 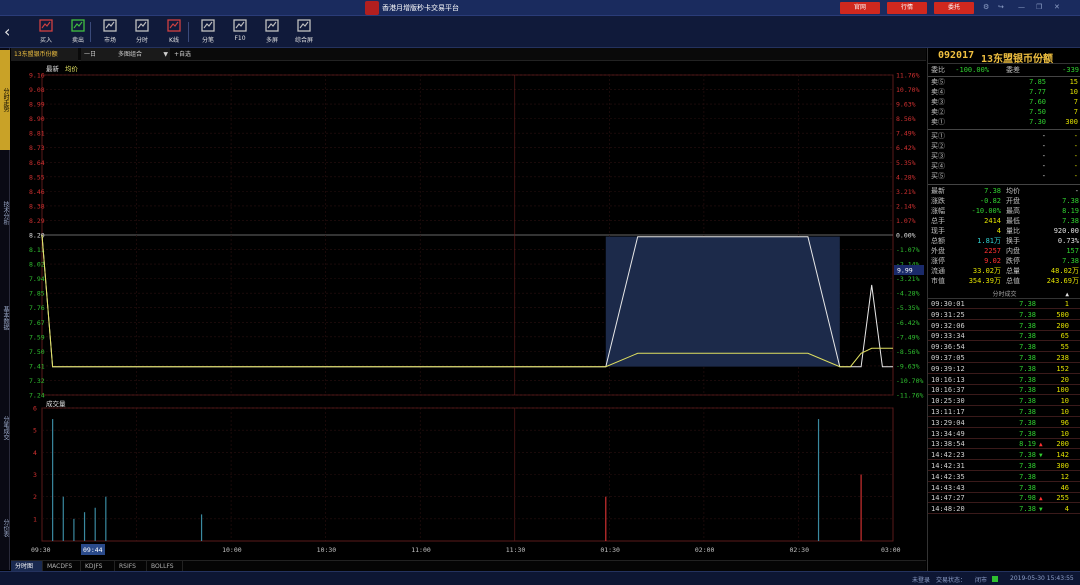 I want to click on stat-value-2: 7.38, so click(x=1070, y=261).